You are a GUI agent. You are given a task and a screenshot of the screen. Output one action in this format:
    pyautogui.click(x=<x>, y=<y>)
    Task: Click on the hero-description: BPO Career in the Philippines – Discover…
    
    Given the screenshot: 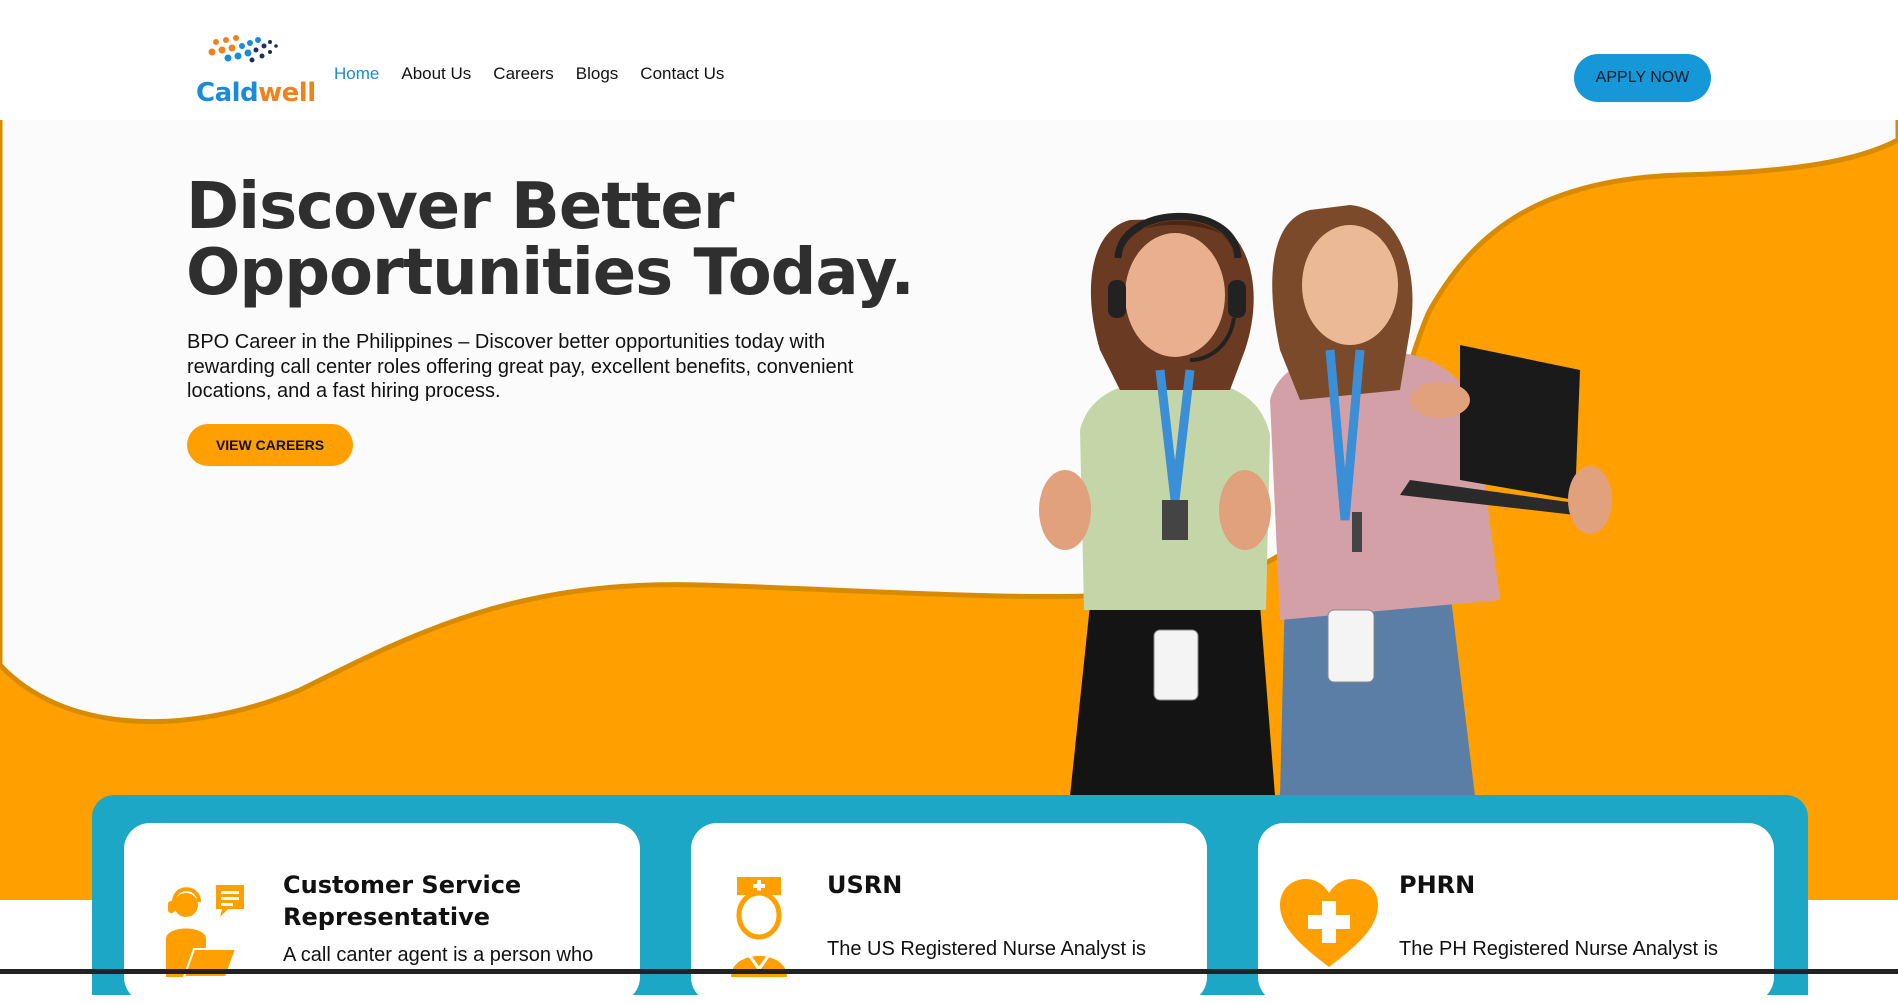 What is the action you would take?
    pyautogui.click(x=520, y=366)
    